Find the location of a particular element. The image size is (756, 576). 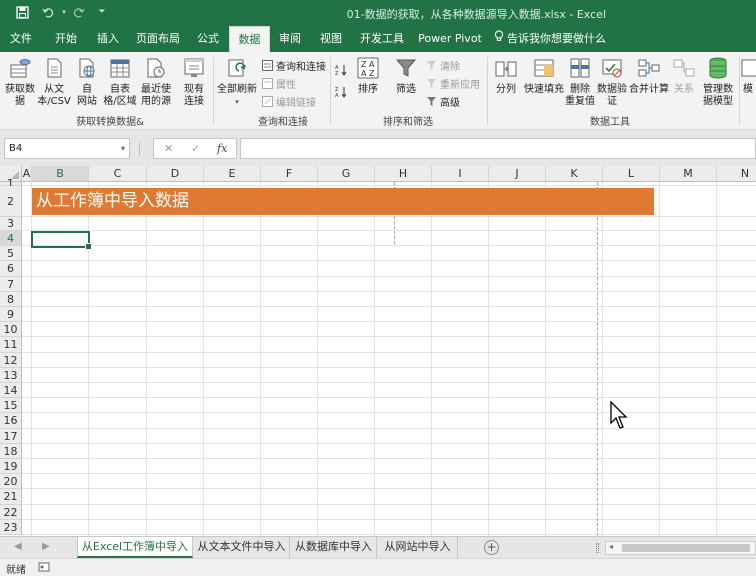

row-header-19: 19 is located at coordinates (11, 467).